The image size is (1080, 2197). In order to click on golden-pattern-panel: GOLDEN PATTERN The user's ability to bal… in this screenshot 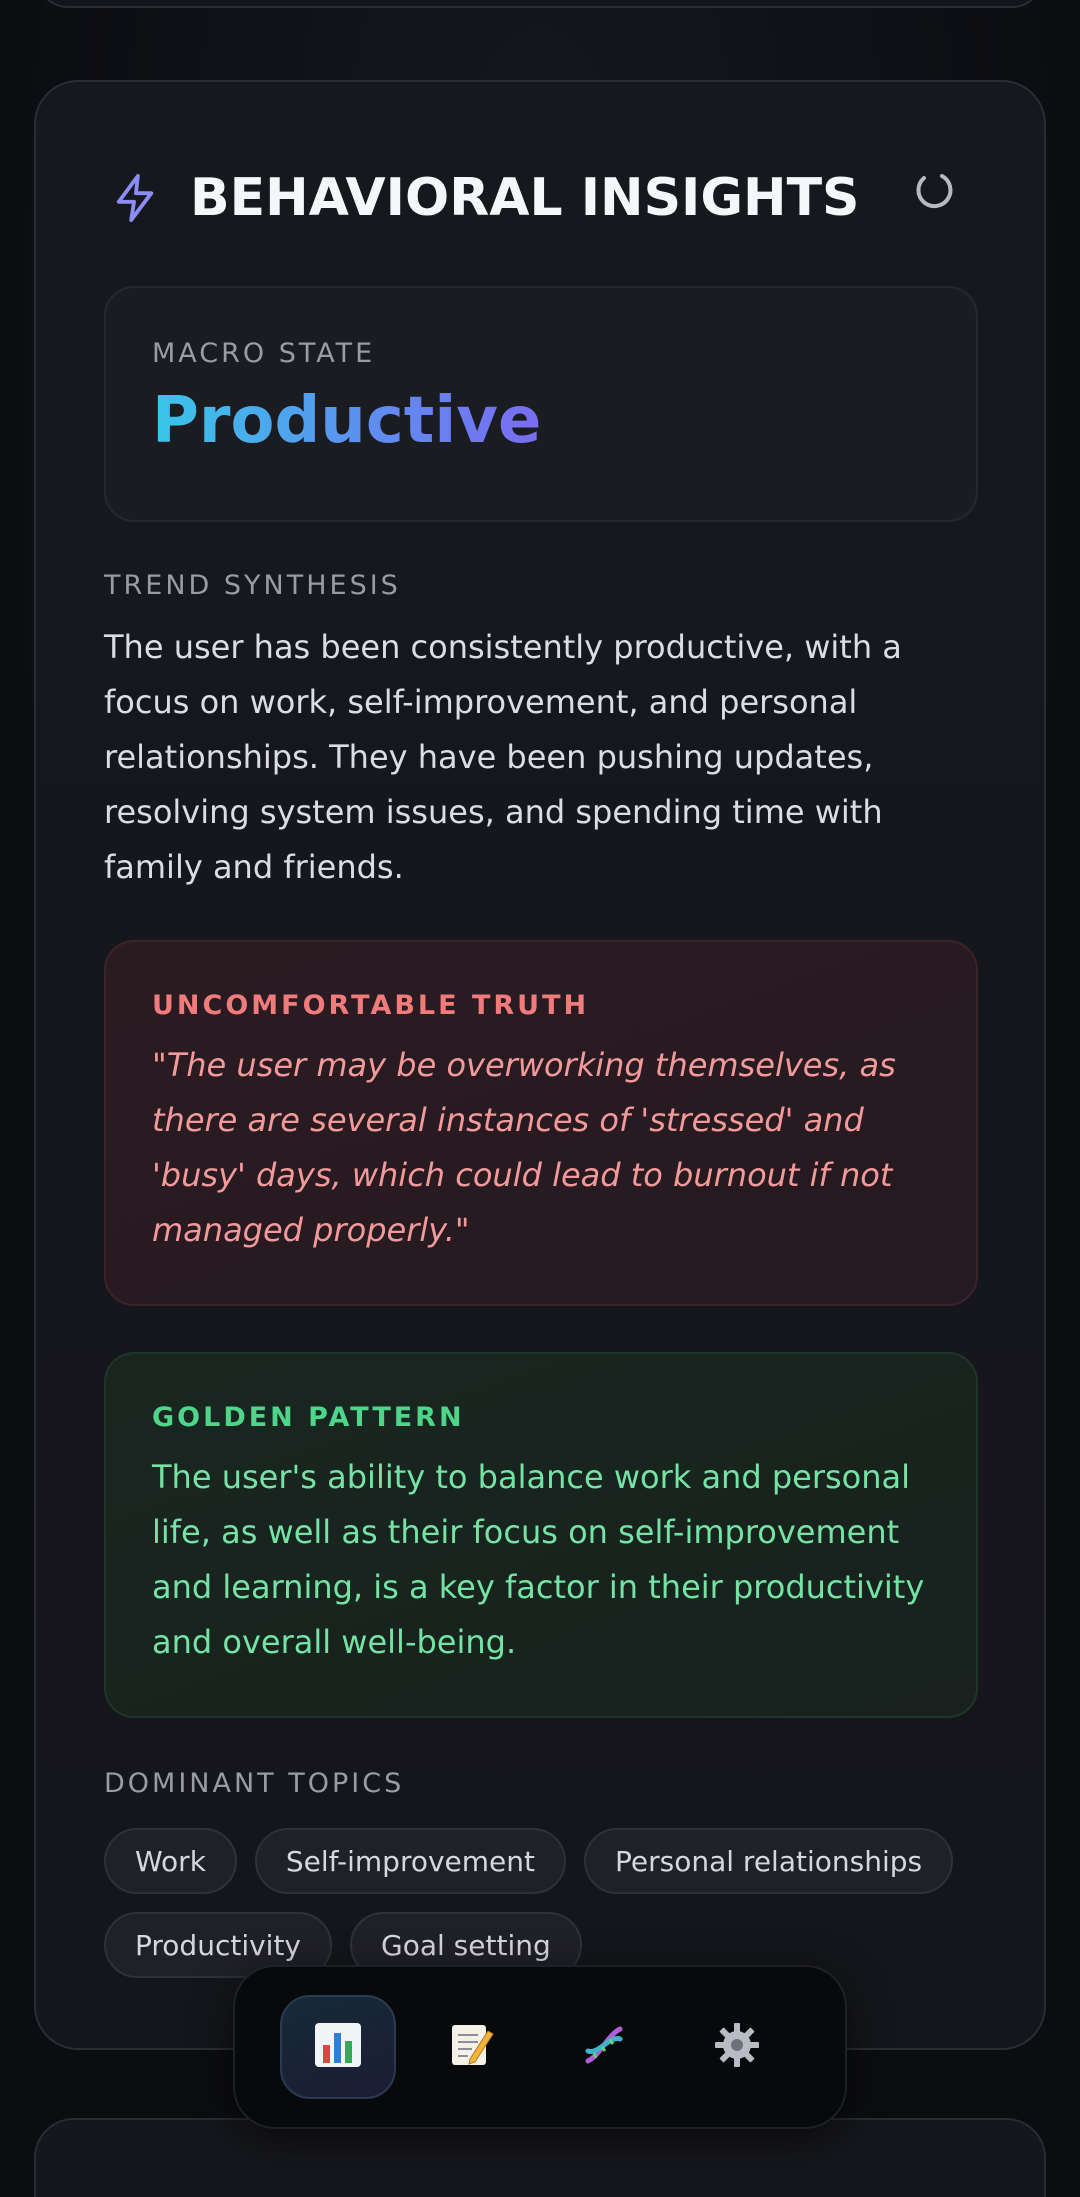, I will do `click(541, 1535)`.